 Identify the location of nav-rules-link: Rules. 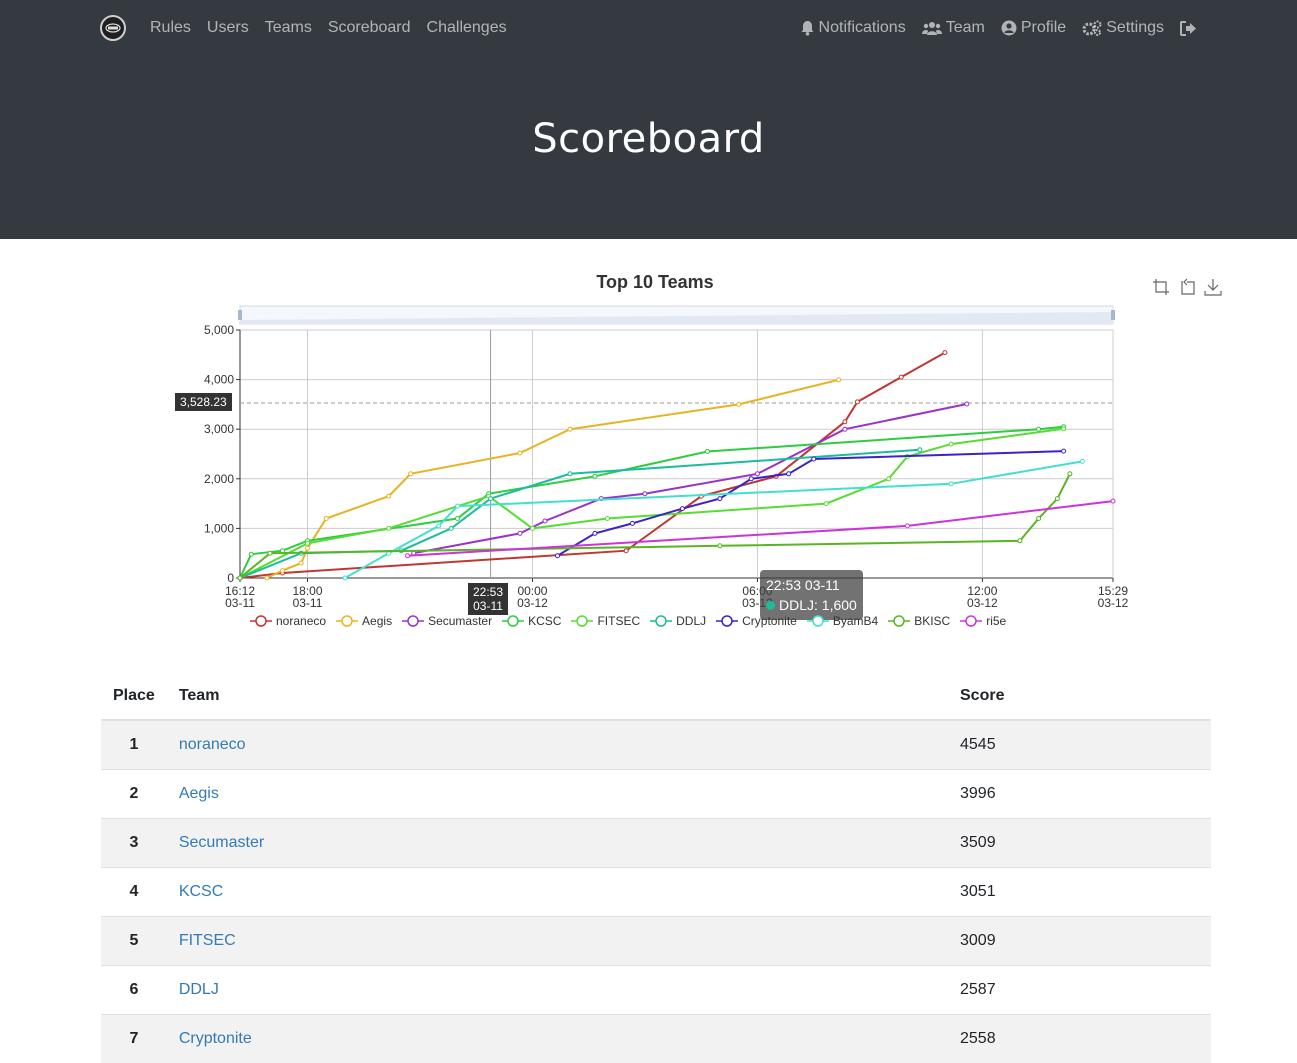
(170, 28).